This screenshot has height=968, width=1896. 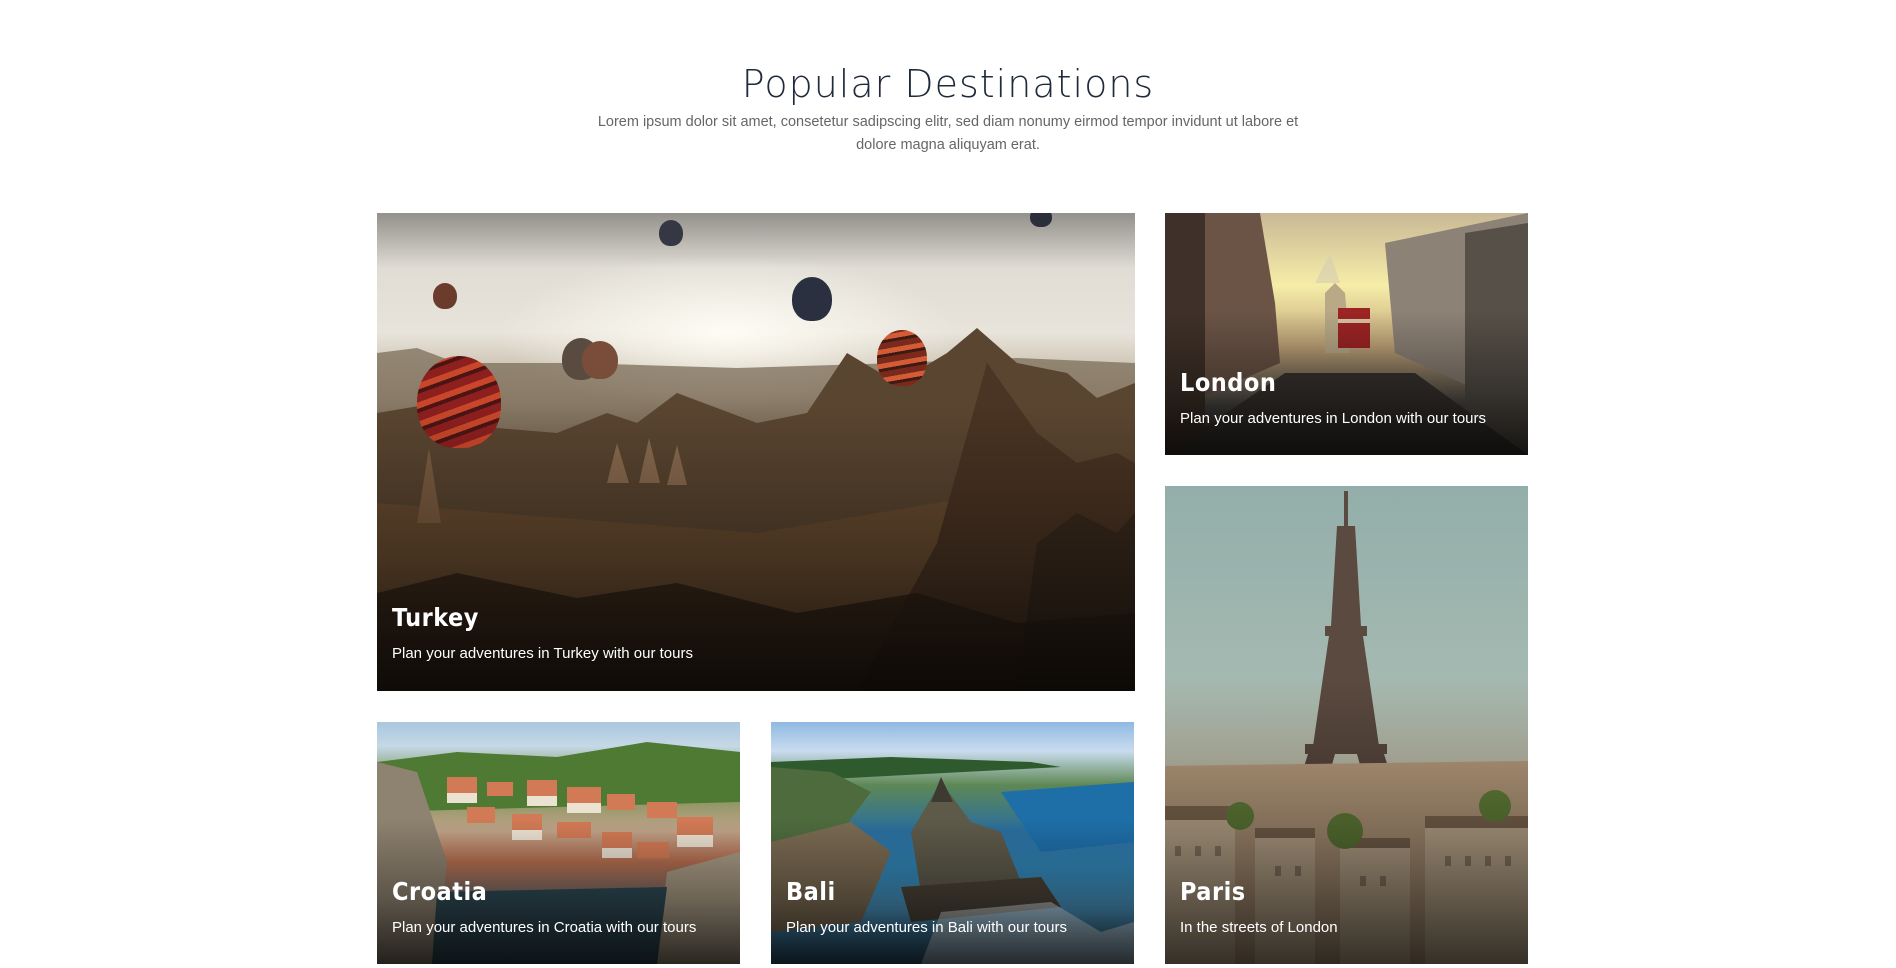 What do you see at coordinates (948, 83) in the screenshot?
I see `section-title: Popular Destinations` at bounding box center [948, 83].